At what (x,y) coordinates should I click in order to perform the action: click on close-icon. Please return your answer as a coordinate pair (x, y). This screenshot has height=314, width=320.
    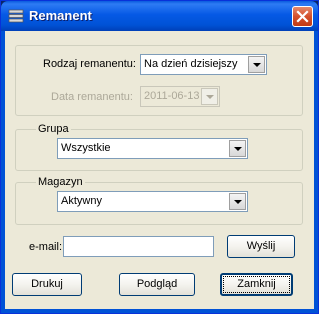
    Looking at the image, I should click on (302, 16).